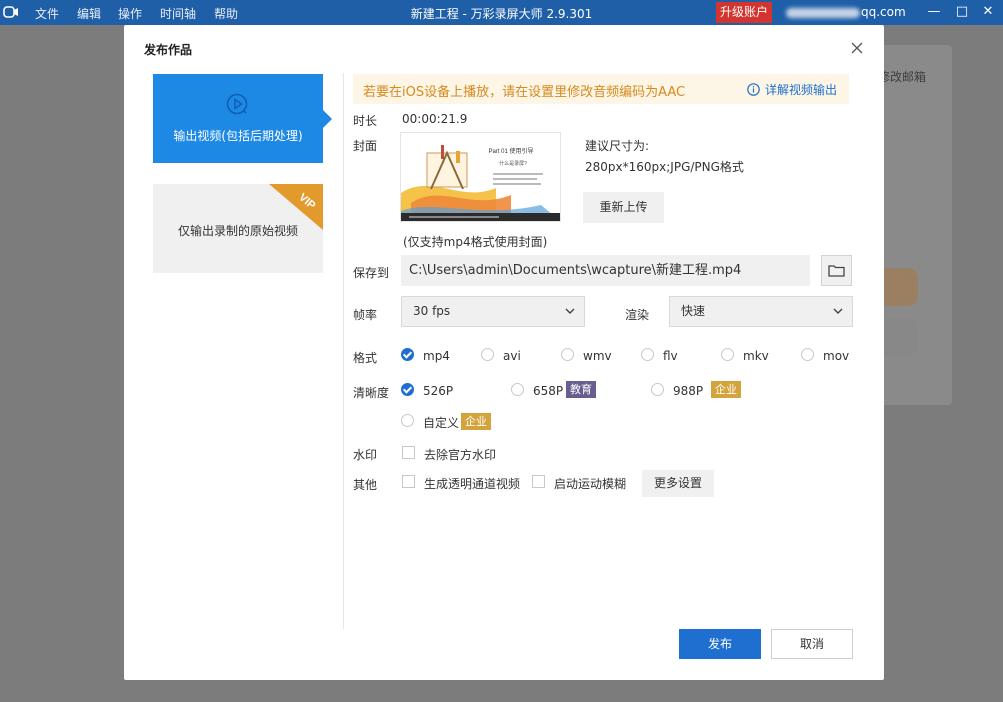 The image size is (1003, 702). Describe the element at coordinates (823, 12) in the screenshot. I see `redacted-email` at that location.